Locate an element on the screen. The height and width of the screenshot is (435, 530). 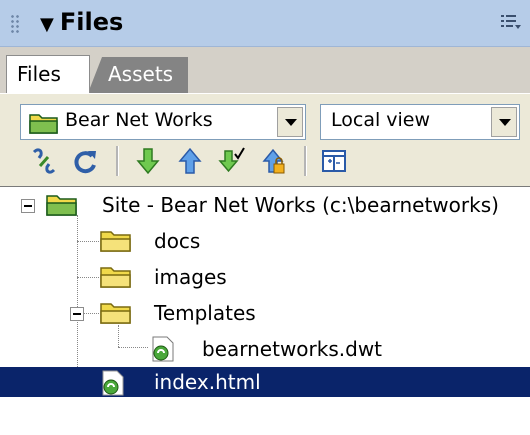
panel-grip is located at coordinates (15, 24).